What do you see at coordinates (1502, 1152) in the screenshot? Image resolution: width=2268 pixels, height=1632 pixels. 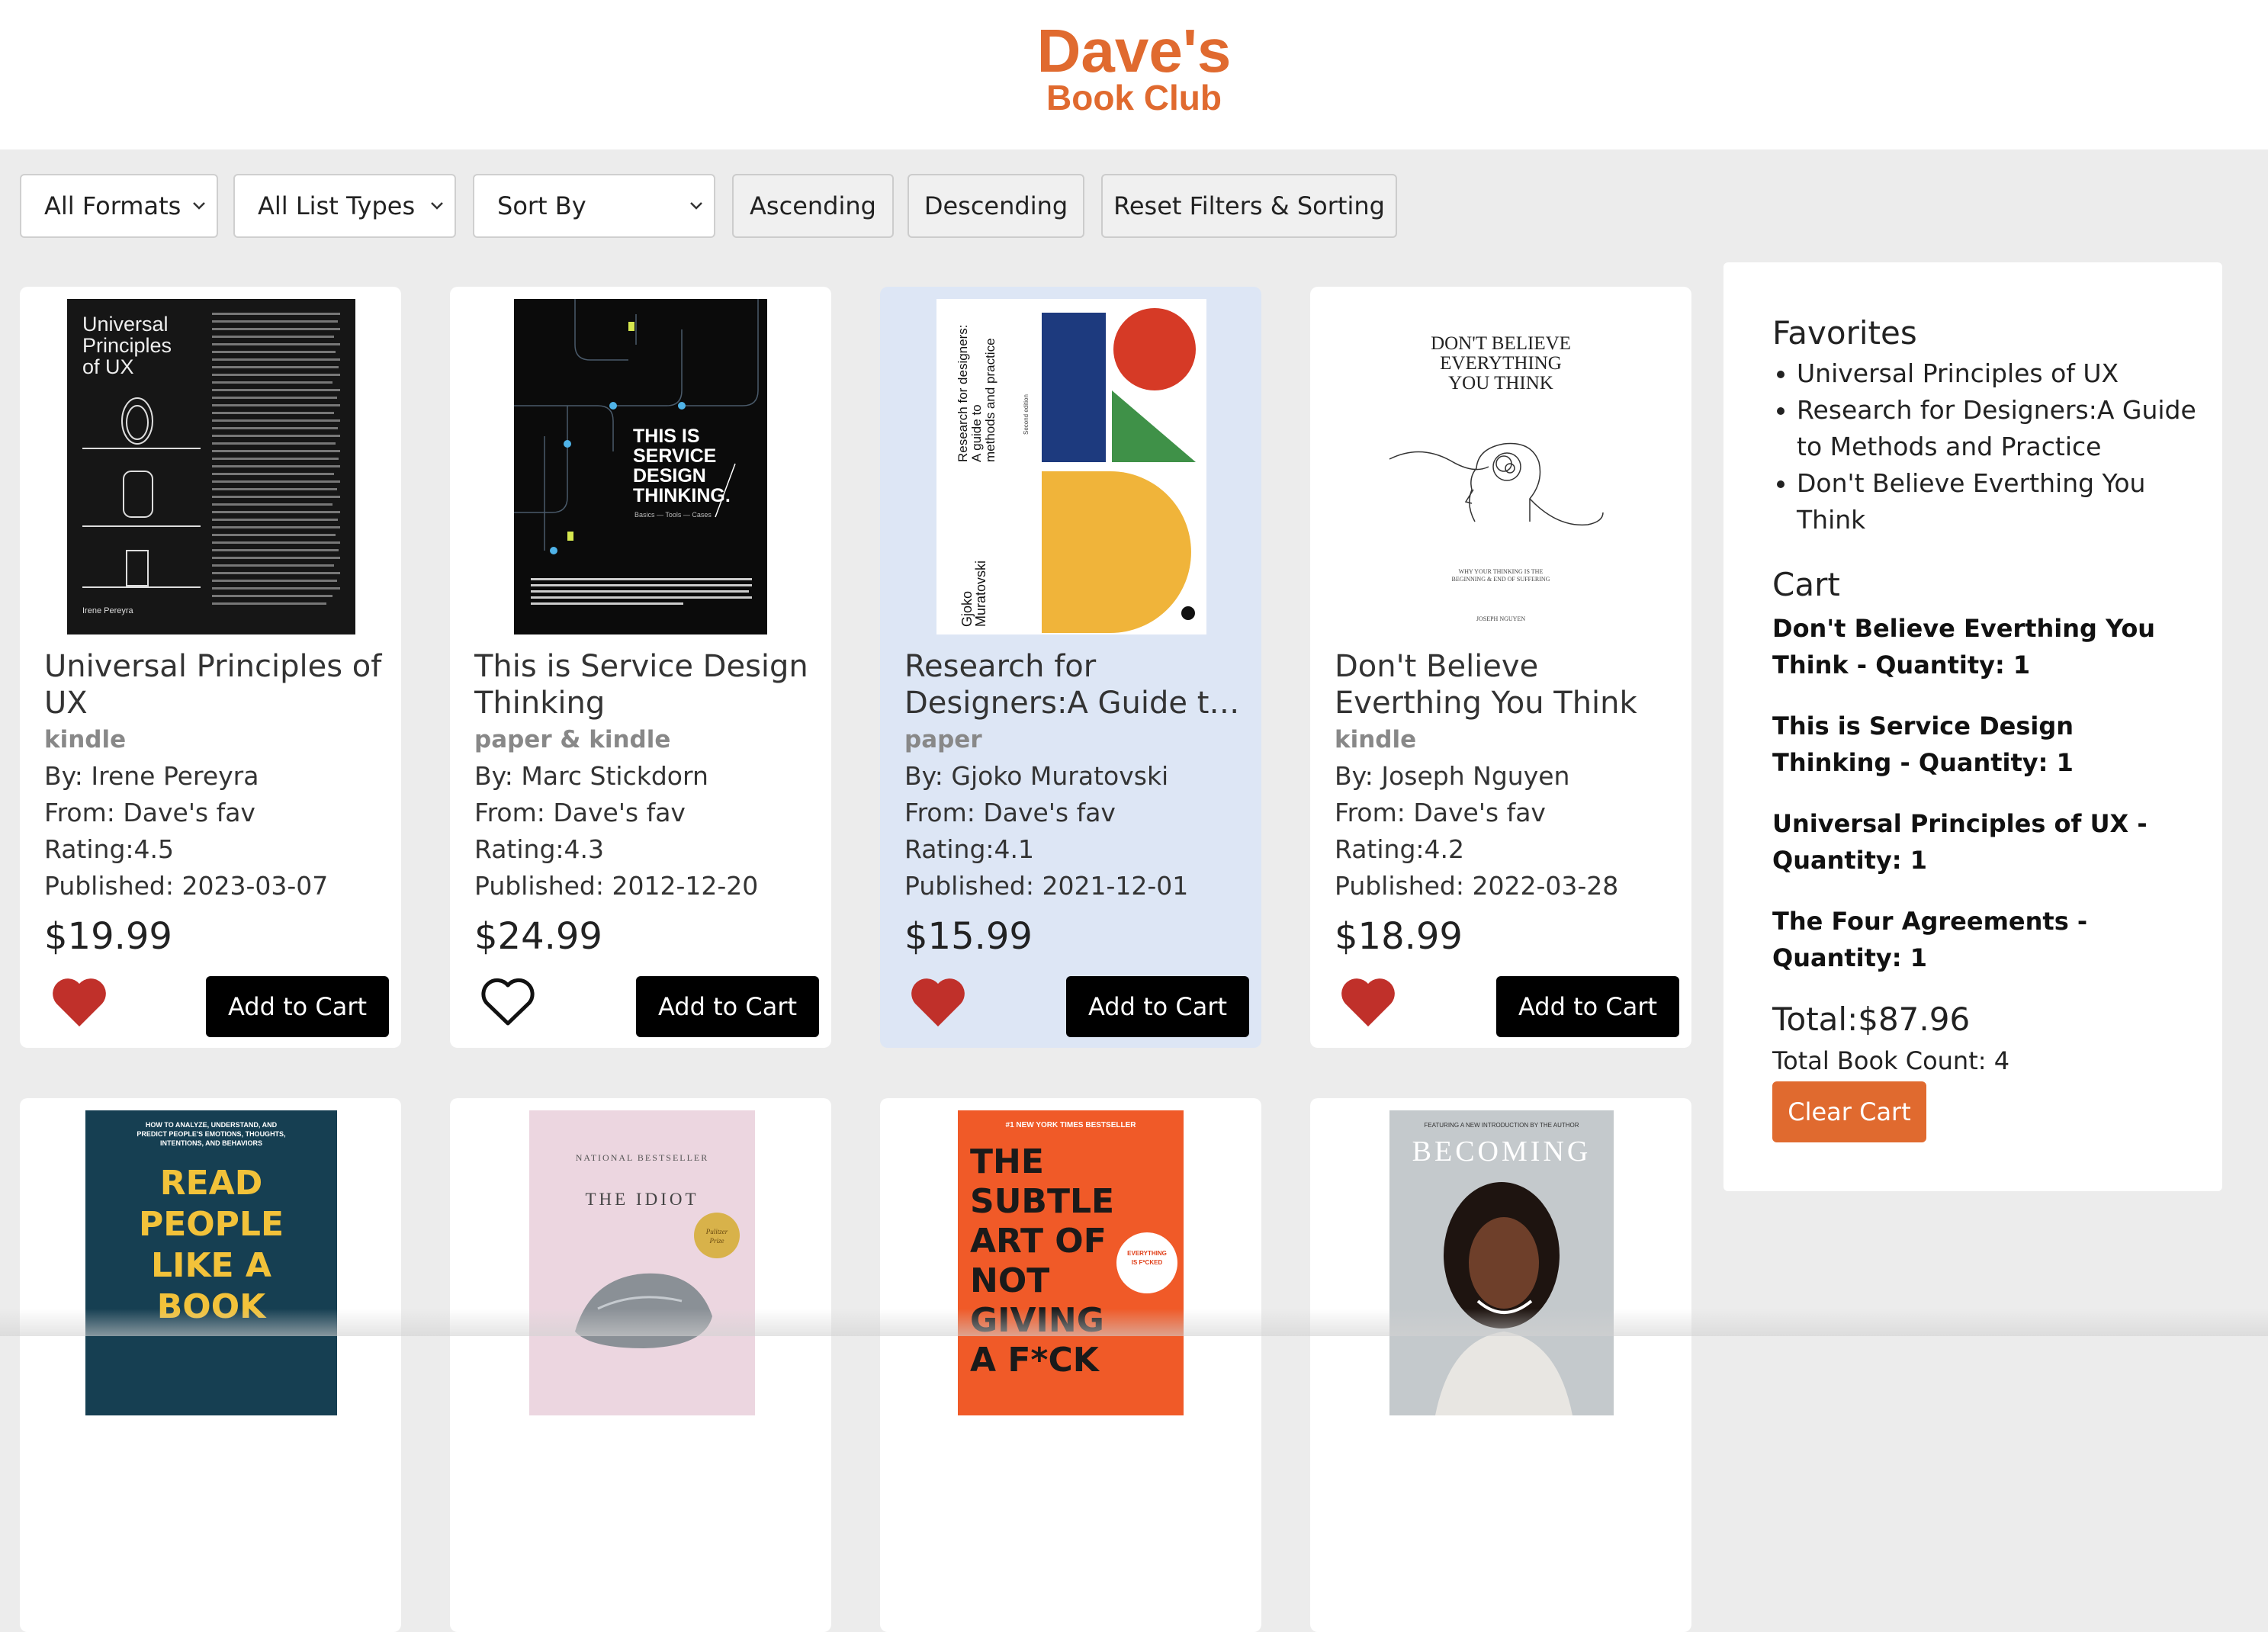 I see `svg-text: BECOMING` at bounding box center [1502, 1152].